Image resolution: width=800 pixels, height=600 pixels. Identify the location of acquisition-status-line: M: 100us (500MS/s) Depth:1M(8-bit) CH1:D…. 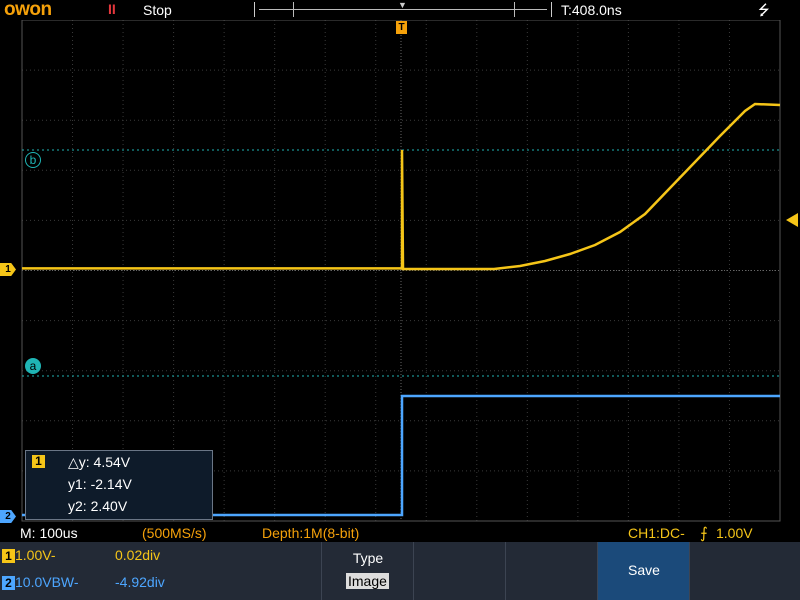
(400, 533).